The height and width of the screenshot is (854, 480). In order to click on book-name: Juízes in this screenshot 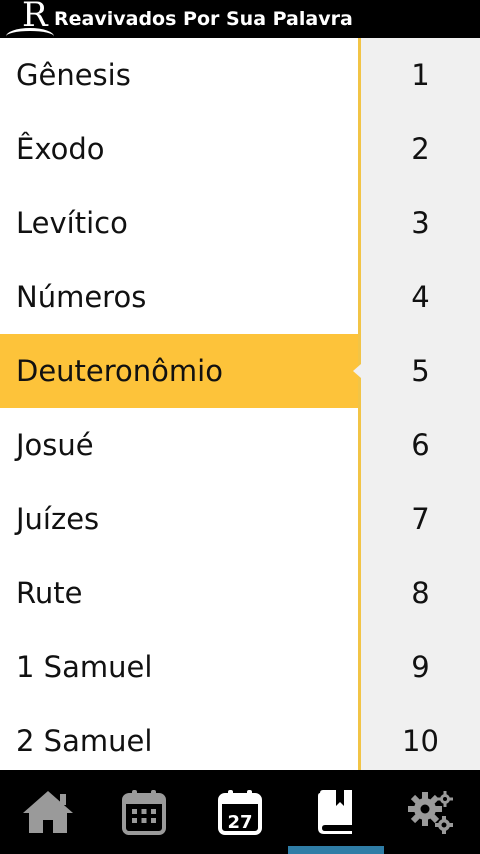, I will do `click(58, 519)`.